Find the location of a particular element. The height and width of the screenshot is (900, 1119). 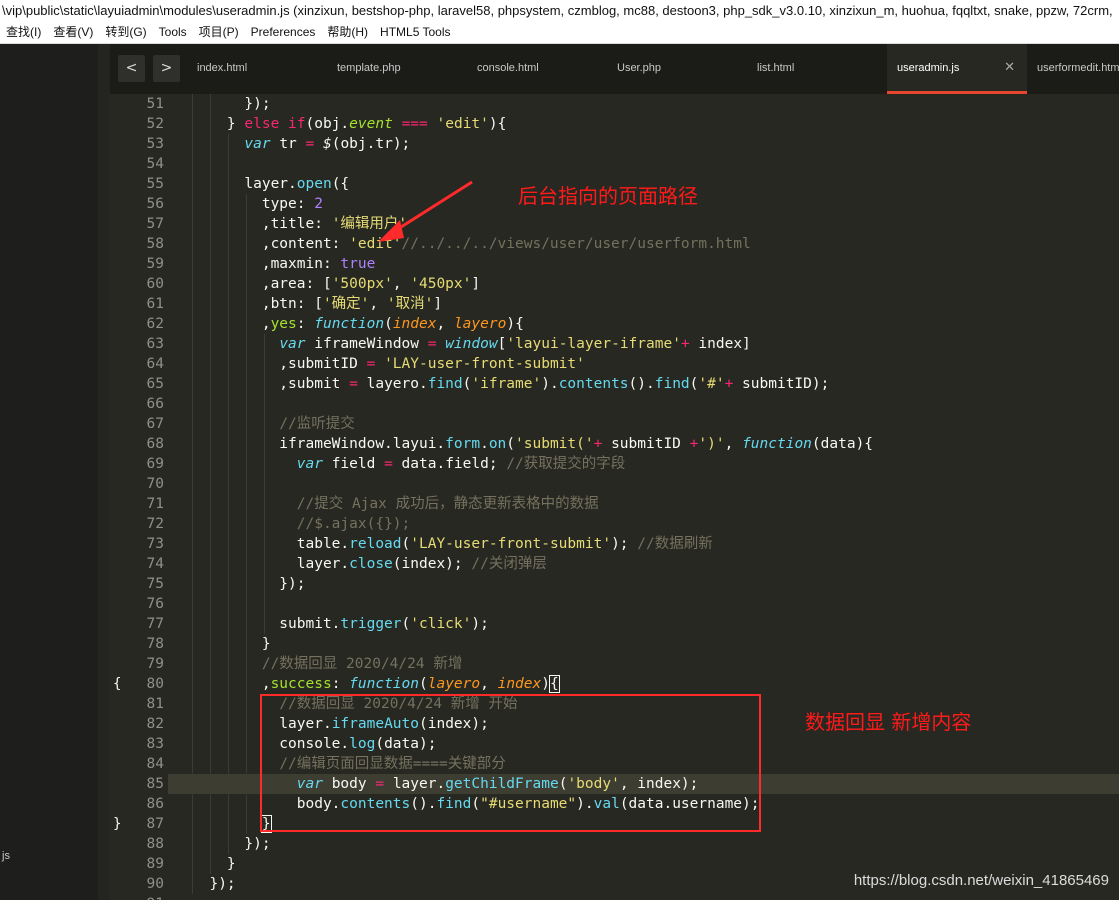

line-number: 82 is located at coordinates (155, 724).